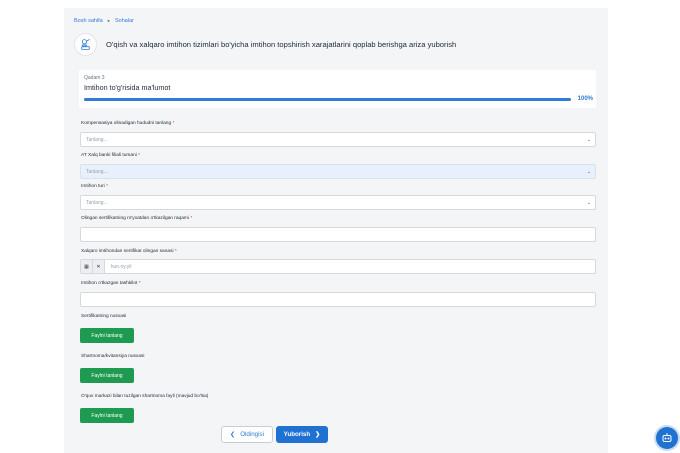 This screenshot has width=680, height=453. I want to click on exam-type-select: Tanlang... ⌄, so click(338, 202).